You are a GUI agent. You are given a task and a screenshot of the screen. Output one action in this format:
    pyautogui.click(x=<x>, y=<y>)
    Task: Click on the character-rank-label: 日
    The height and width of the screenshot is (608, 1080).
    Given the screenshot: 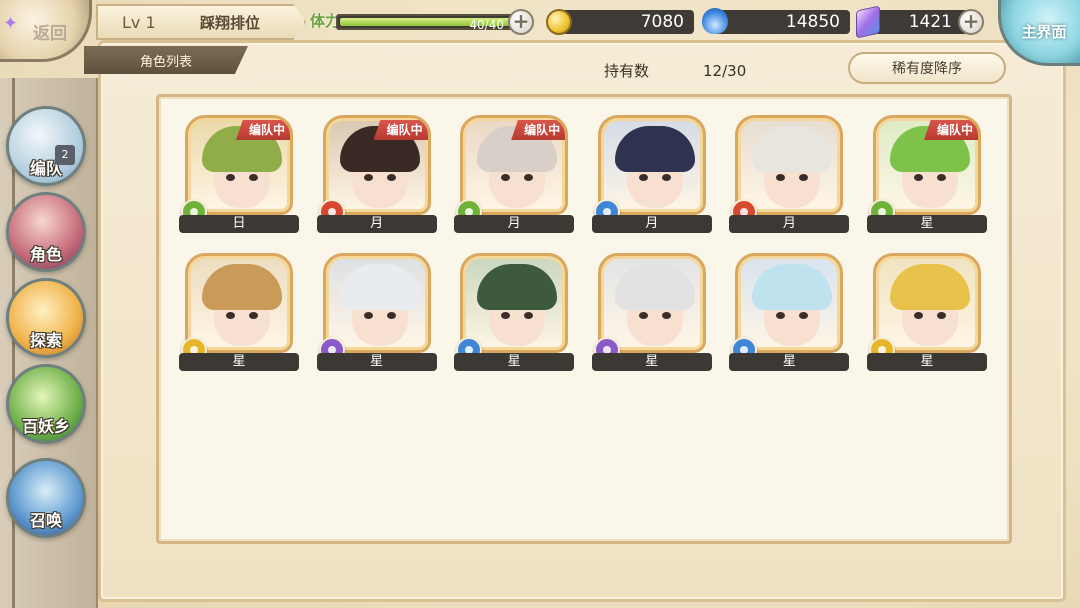 What is the action you would take?
    pyautogui.click(x=239, y=224)
    